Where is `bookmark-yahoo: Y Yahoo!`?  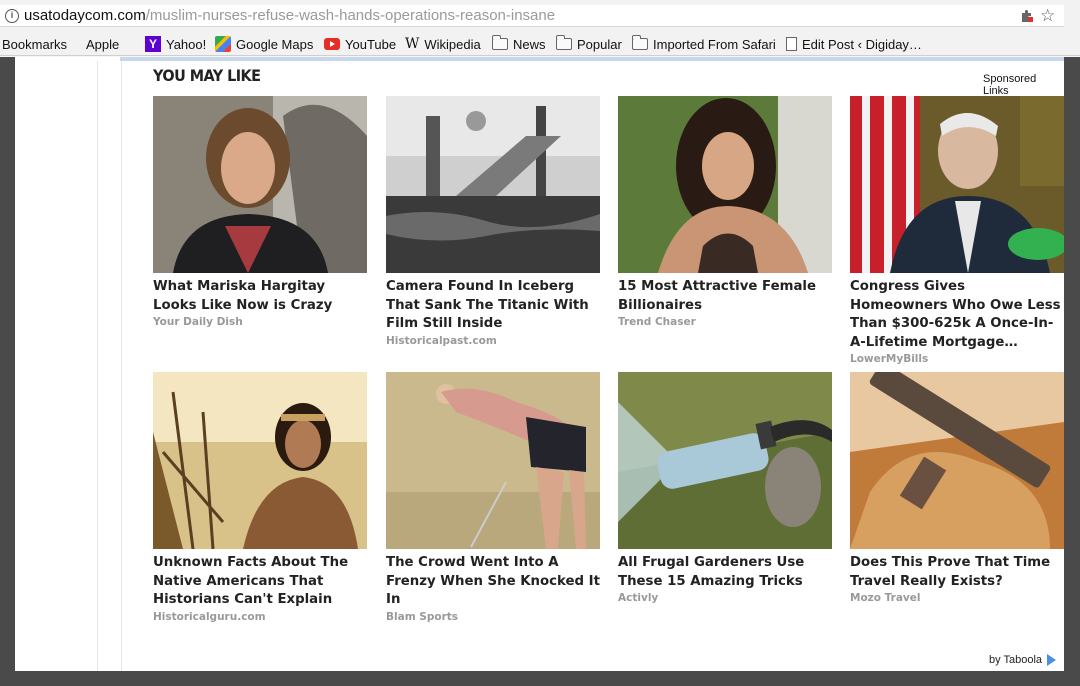 bookmark-yahoo: Y Yahoo! is located at coordinates (175, 44).